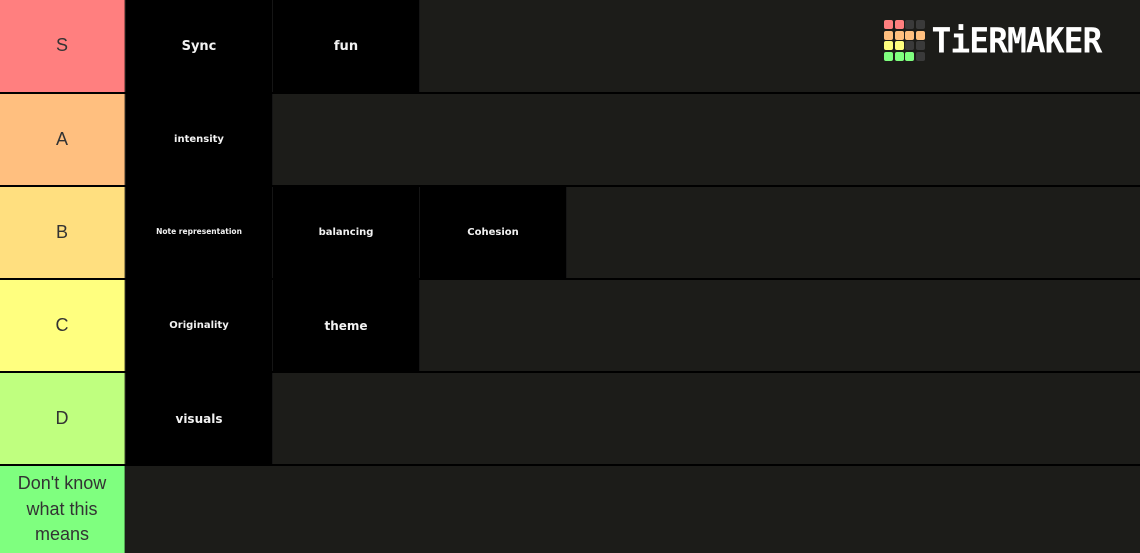 Image resolution: width=1140 pixels, height=553 pixels. What do you see at coordinates (346, 232) in the screenshot?
I see `tier-item: balancing` at bounding box center [346, 232].